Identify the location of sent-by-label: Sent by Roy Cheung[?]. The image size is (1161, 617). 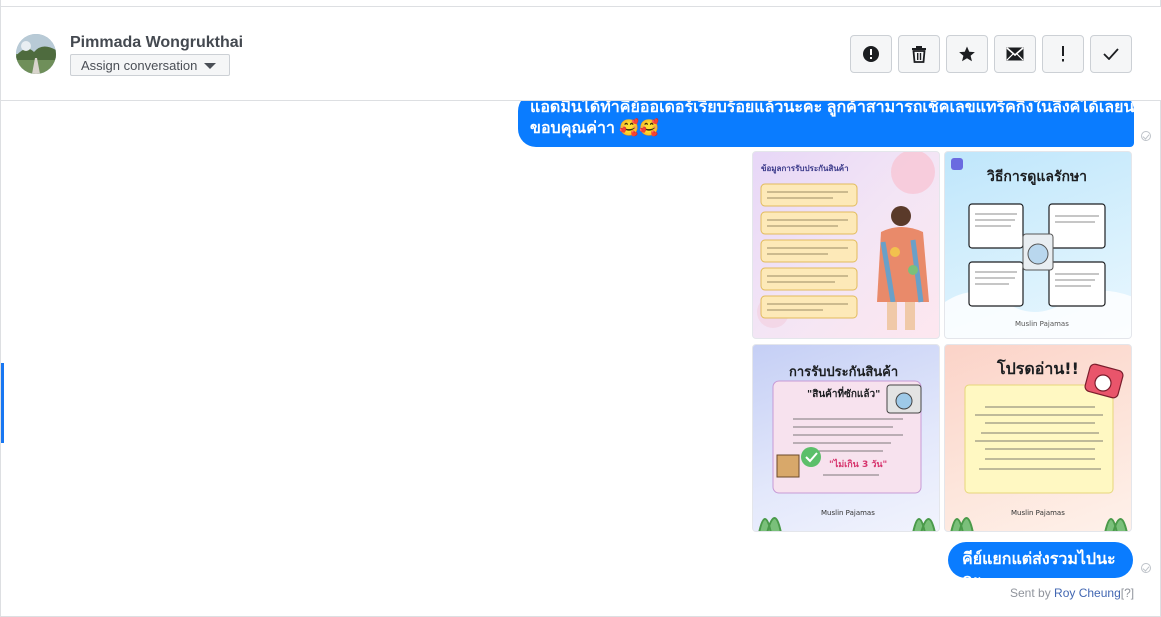
(1072, 593).